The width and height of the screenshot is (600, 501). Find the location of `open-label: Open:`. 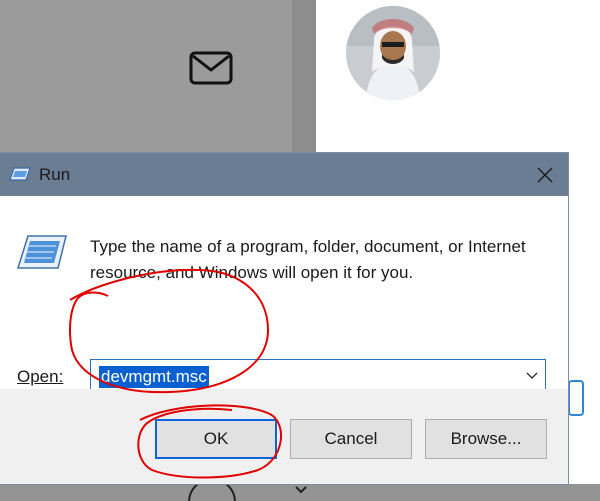

open-label: Open: is located at coordinates (40, 377).